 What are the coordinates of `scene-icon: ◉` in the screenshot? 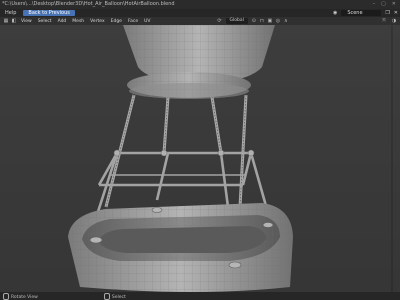 It's located at (335, 13).